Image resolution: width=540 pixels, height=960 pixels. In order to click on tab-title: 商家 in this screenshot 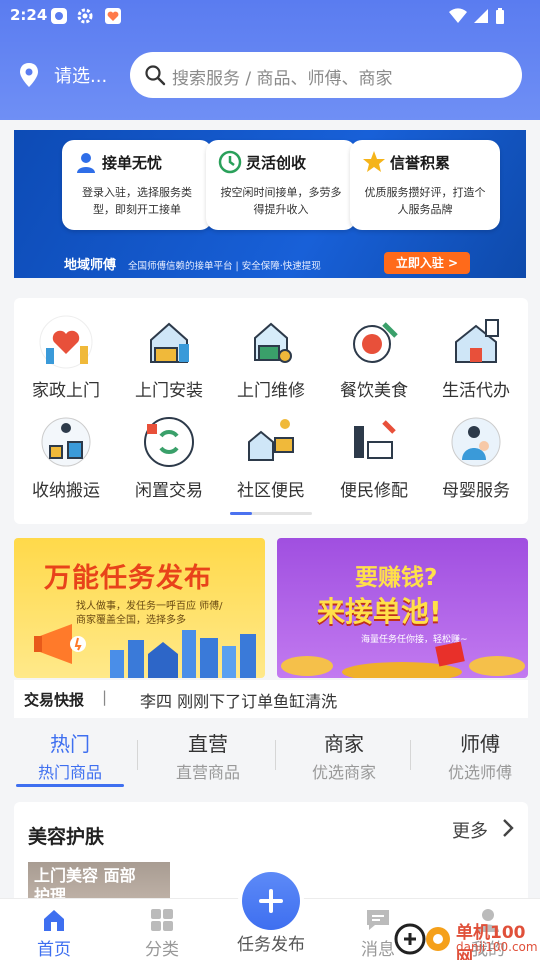, I will do `click(344, 744)`.